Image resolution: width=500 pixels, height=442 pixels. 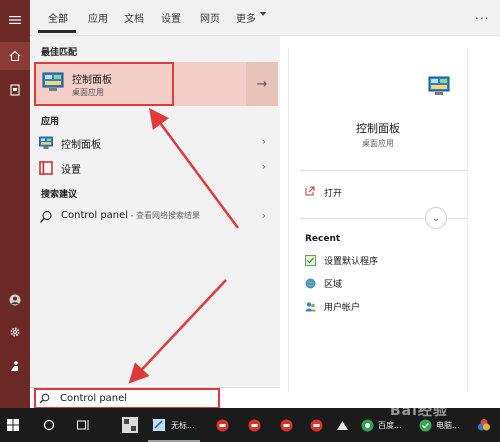 I want to click on app-white-icon, so click(x=342, y=425).